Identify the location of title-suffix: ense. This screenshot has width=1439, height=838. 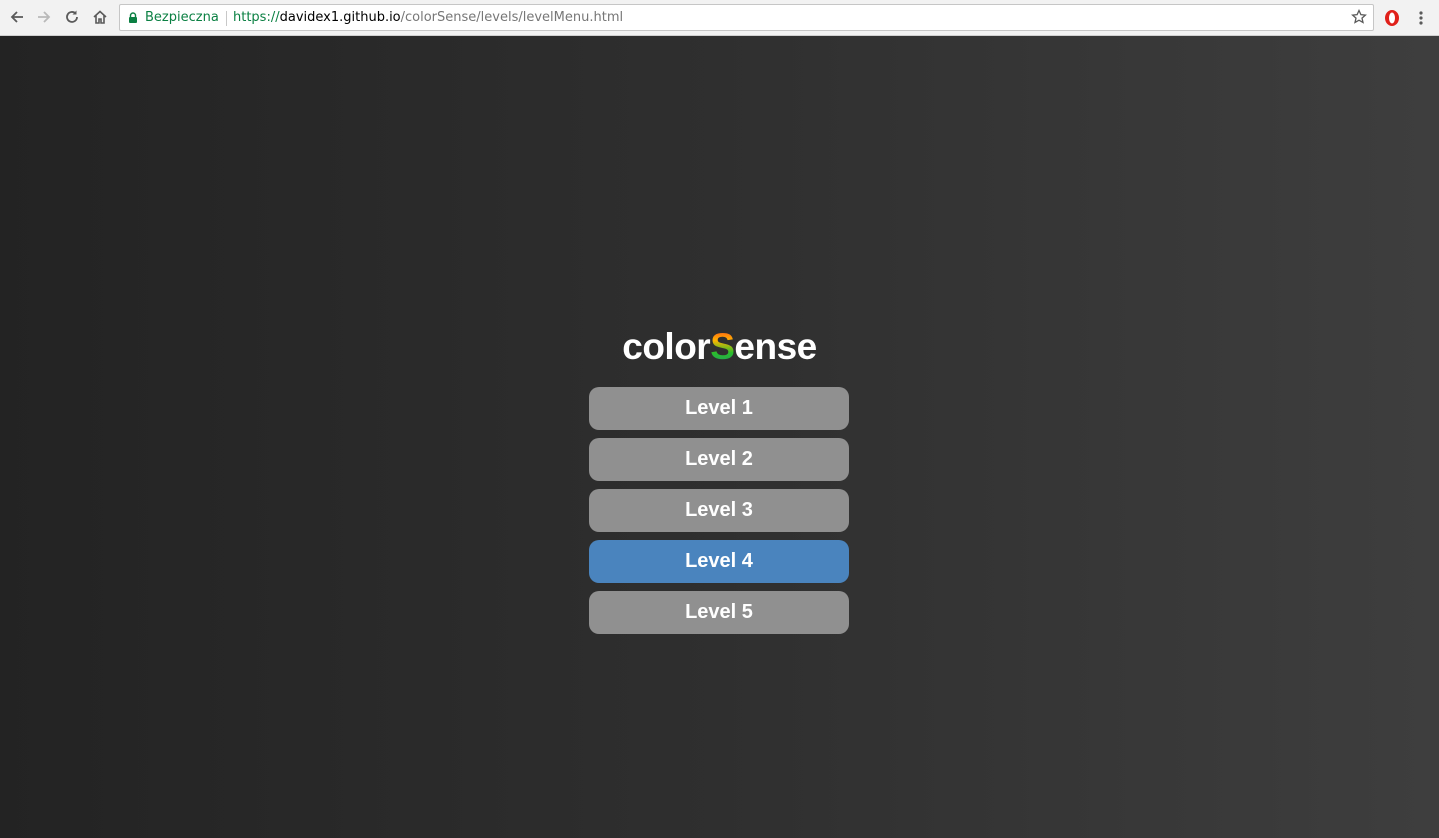
(775, 346).